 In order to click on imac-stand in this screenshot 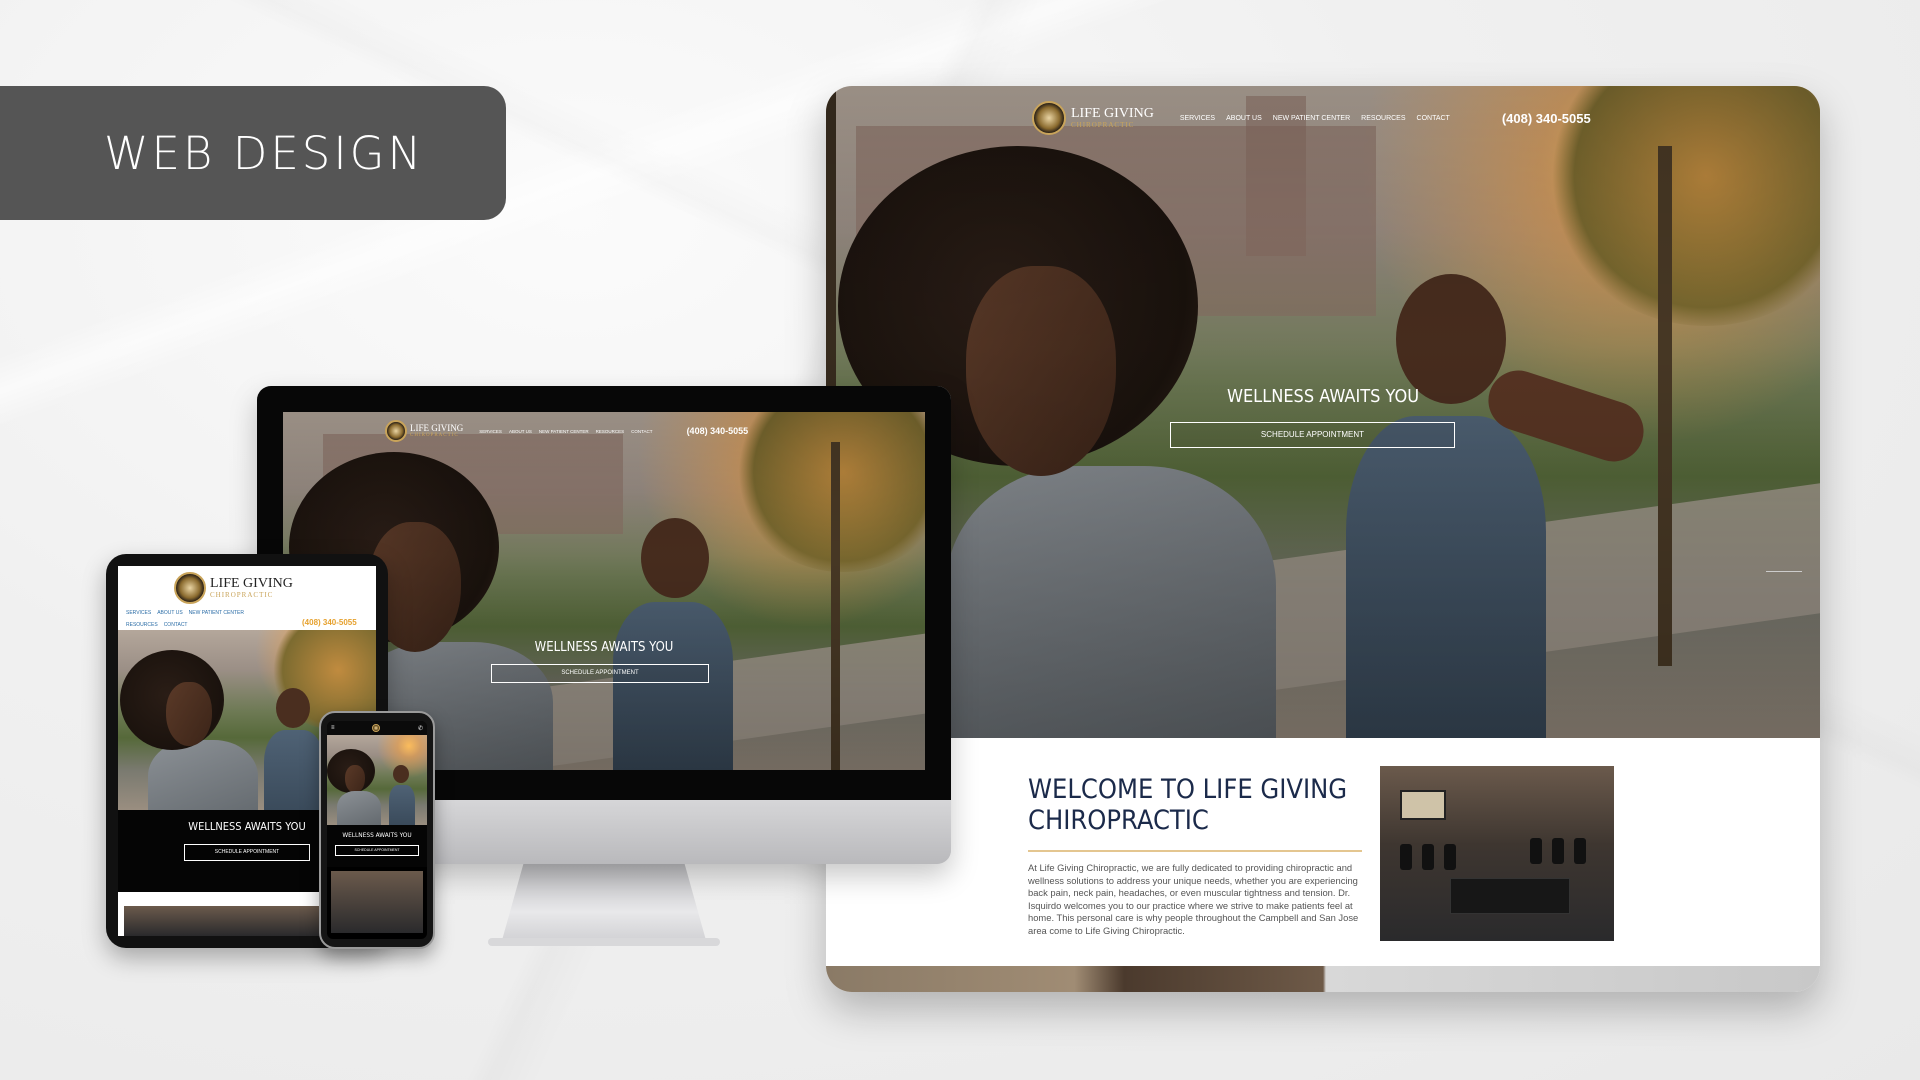, I will do `click(604, 904)`.